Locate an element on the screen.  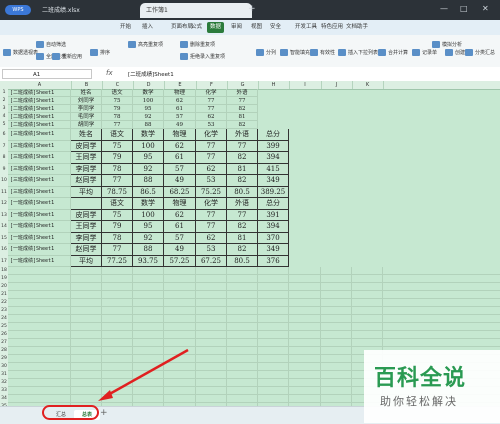
watermark-subtitle: 助你轻松解决 is located at coordinates (419, 401).